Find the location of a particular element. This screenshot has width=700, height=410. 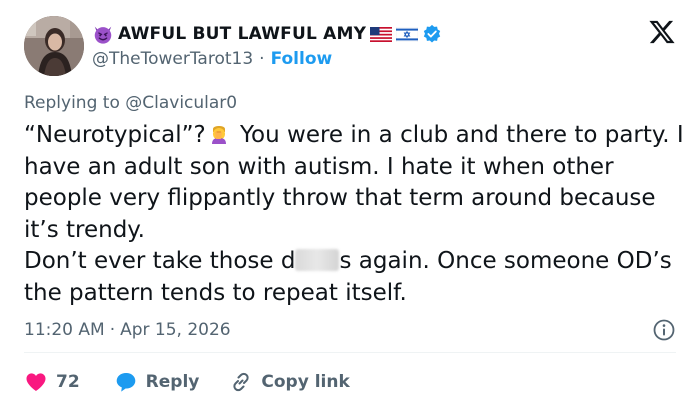

timestamp-time: 11:20 AM is located at coordinates (64, 330).